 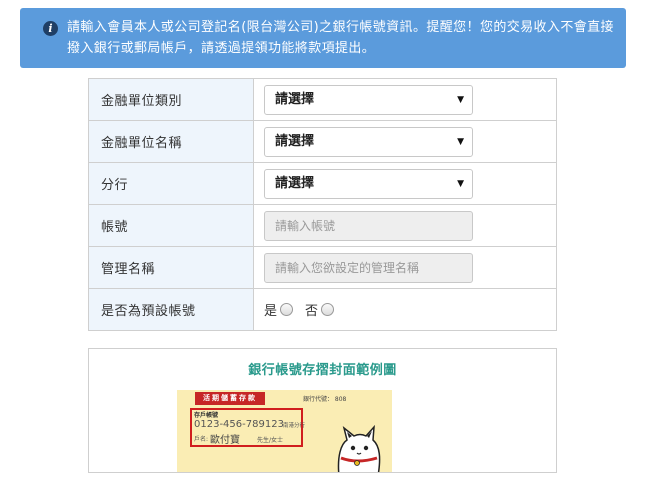 What do you see at coordinates (322, 370) in the screenshot?
I see `example-title: 銀行帳號存摺封面範例圖` at bounding box center [322, 370].